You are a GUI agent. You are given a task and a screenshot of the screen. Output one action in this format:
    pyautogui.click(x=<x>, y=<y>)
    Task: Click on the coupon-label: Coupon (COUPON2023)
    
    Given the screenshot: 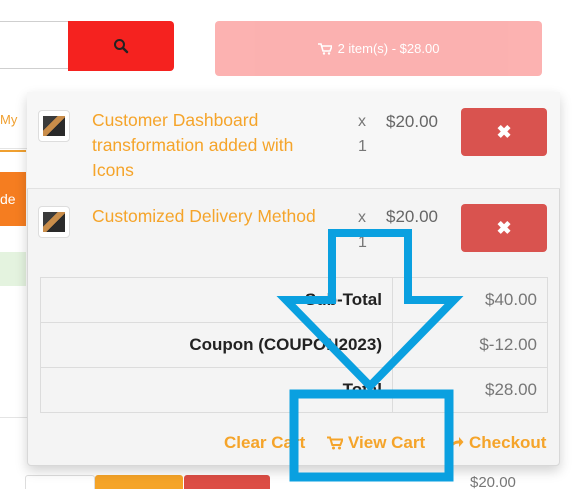 What is the action you would take?
    pyautogui.click(x=216, y=345)
    